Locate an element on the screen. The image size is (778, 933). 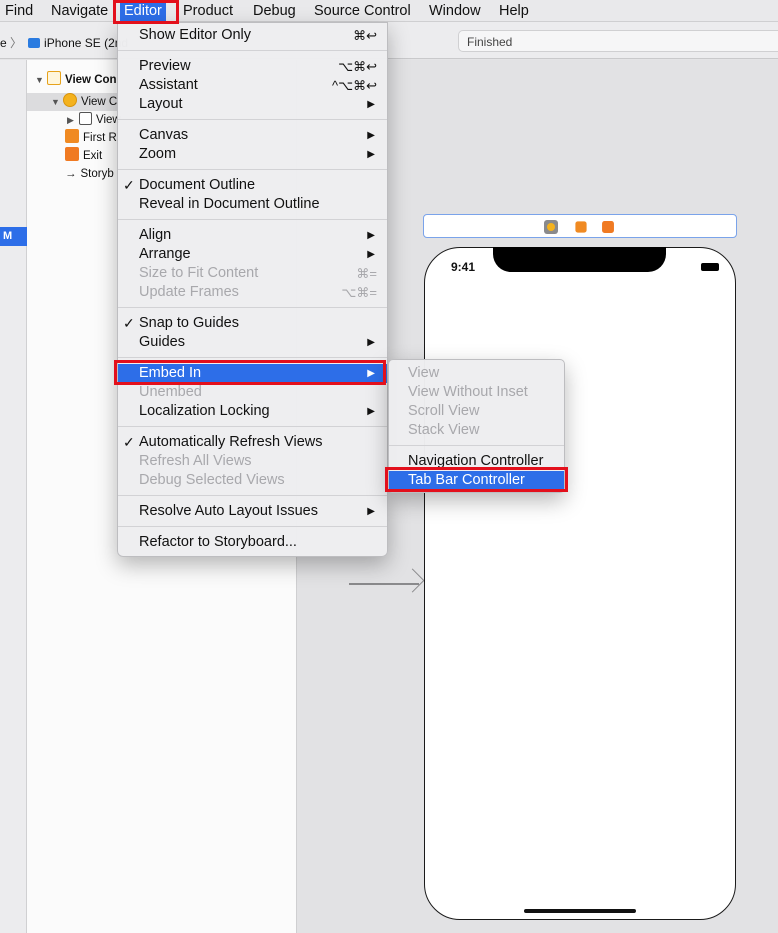
activity-status: Finished is located at coordinates (618, 41).